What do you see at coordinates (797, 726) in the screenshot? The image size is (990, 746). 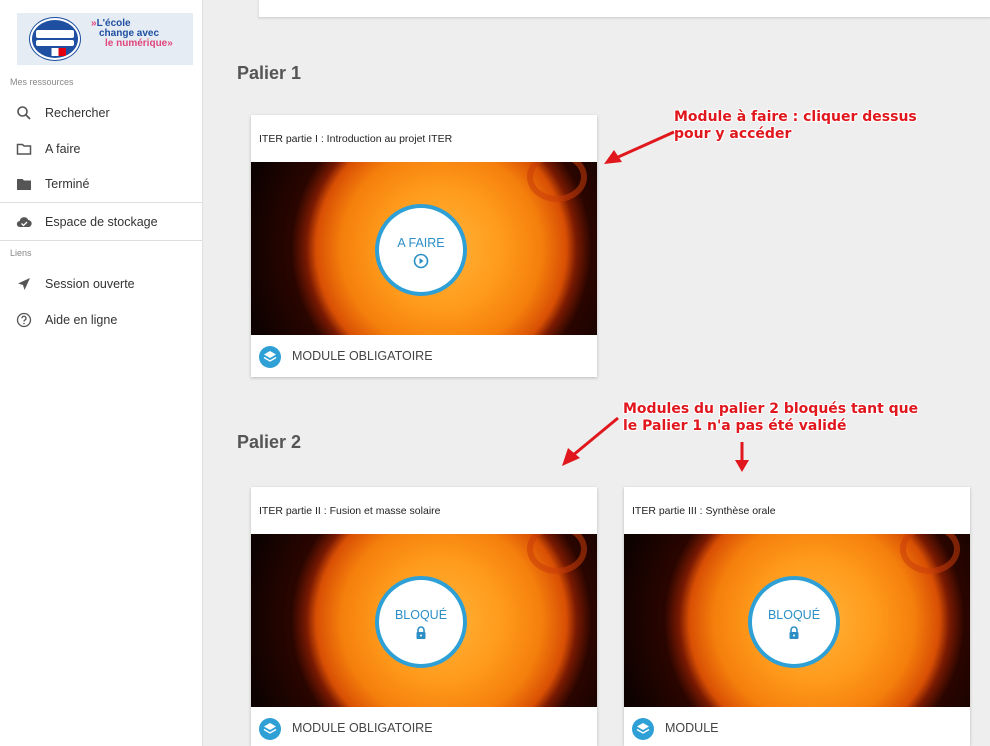 I see `module-card-footer: MODULE` at bounding box center [797, 726].